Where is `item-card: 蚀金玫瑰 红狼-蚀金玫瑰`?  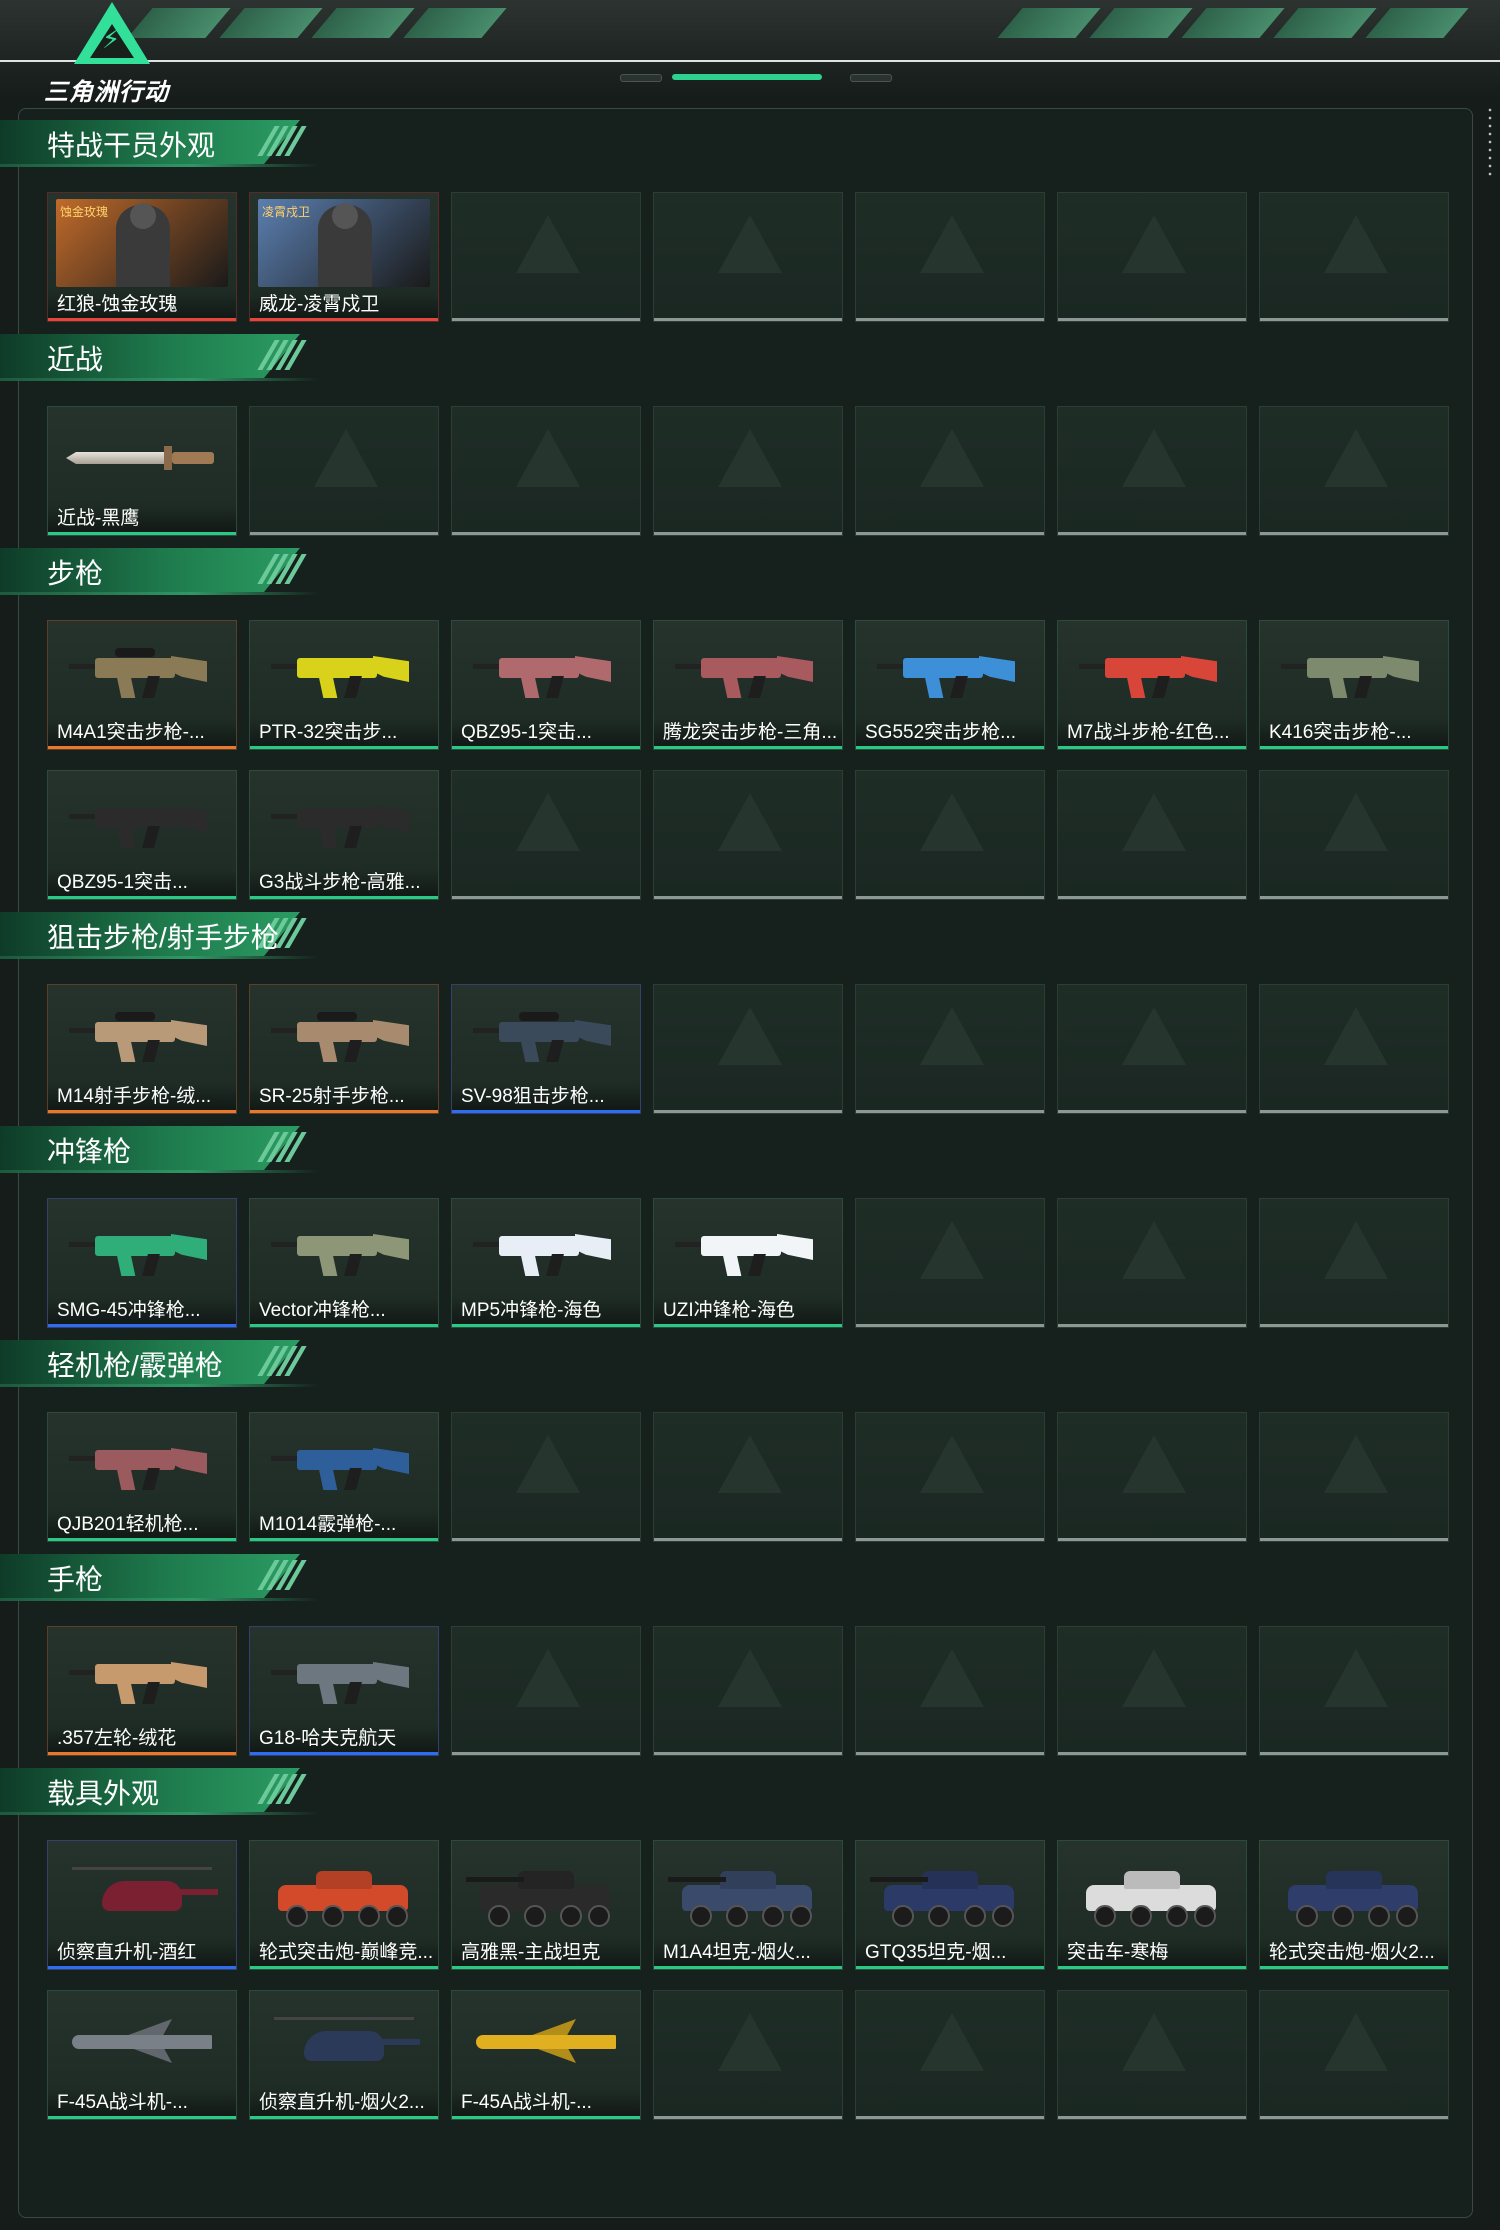
item-card: 蚀金玫瑰 红狼-蚀金玫瑰 is located at coordinates (142, 257).